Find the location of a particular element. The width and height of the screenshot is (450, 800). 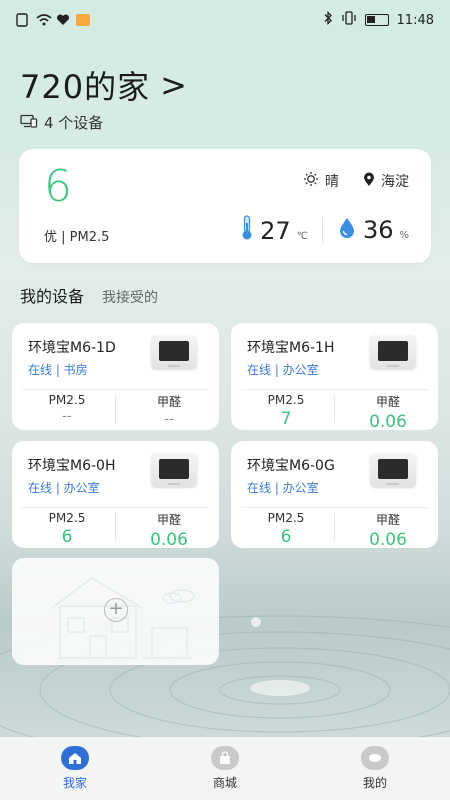

device-card: 环境宝M6-1D 在线 | 书房 PM2.5 -- 甲醛 -- is located at coordinates (115, 376).